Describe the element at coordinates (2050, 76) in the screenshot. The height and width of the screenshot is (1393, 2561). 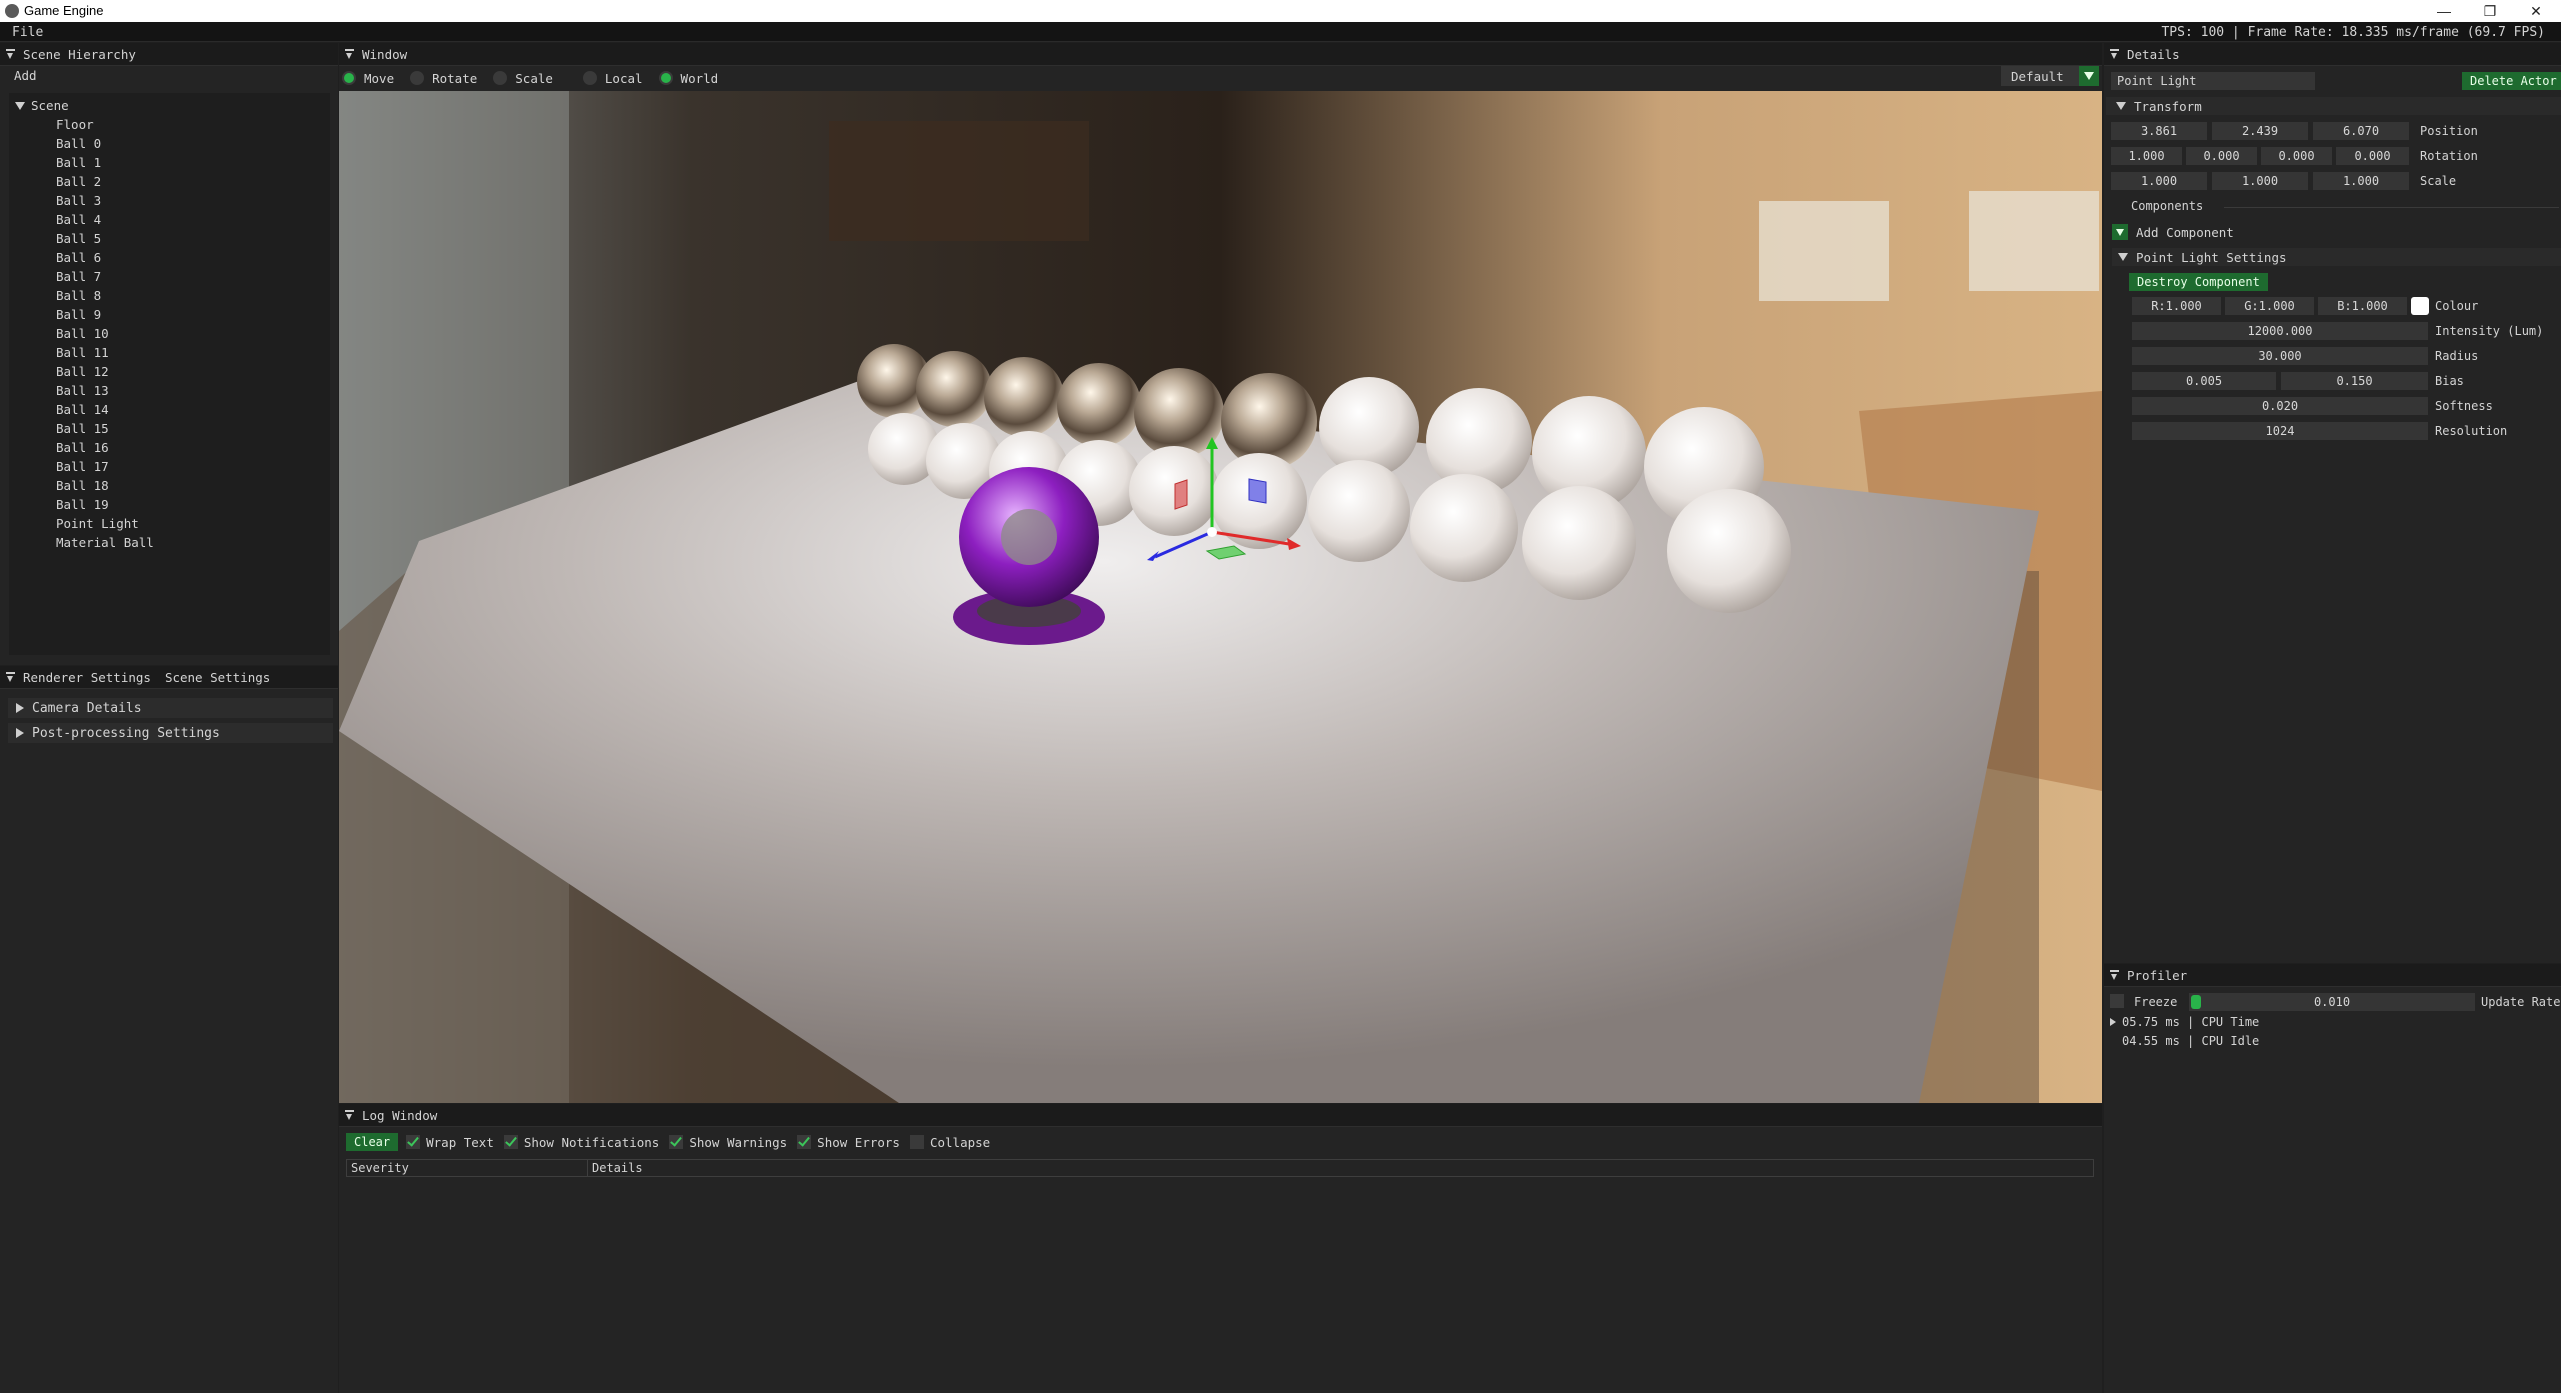
I see `camera-select: Default` at that location.